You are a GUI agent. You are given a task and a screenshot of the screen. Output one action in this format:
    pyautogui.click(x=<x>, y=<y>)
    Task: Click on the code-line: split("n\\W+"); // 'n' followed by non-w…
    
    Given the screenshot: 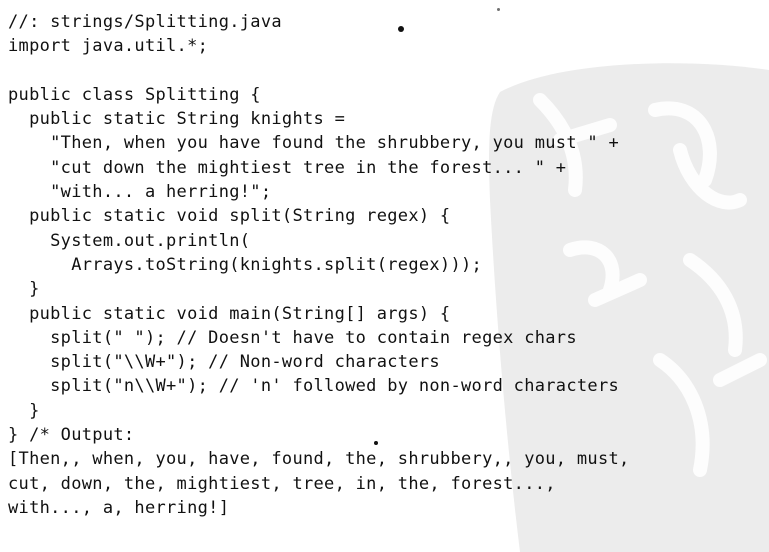 What is the action you would take?
    pyautogui.click(x=314, y=386)
    